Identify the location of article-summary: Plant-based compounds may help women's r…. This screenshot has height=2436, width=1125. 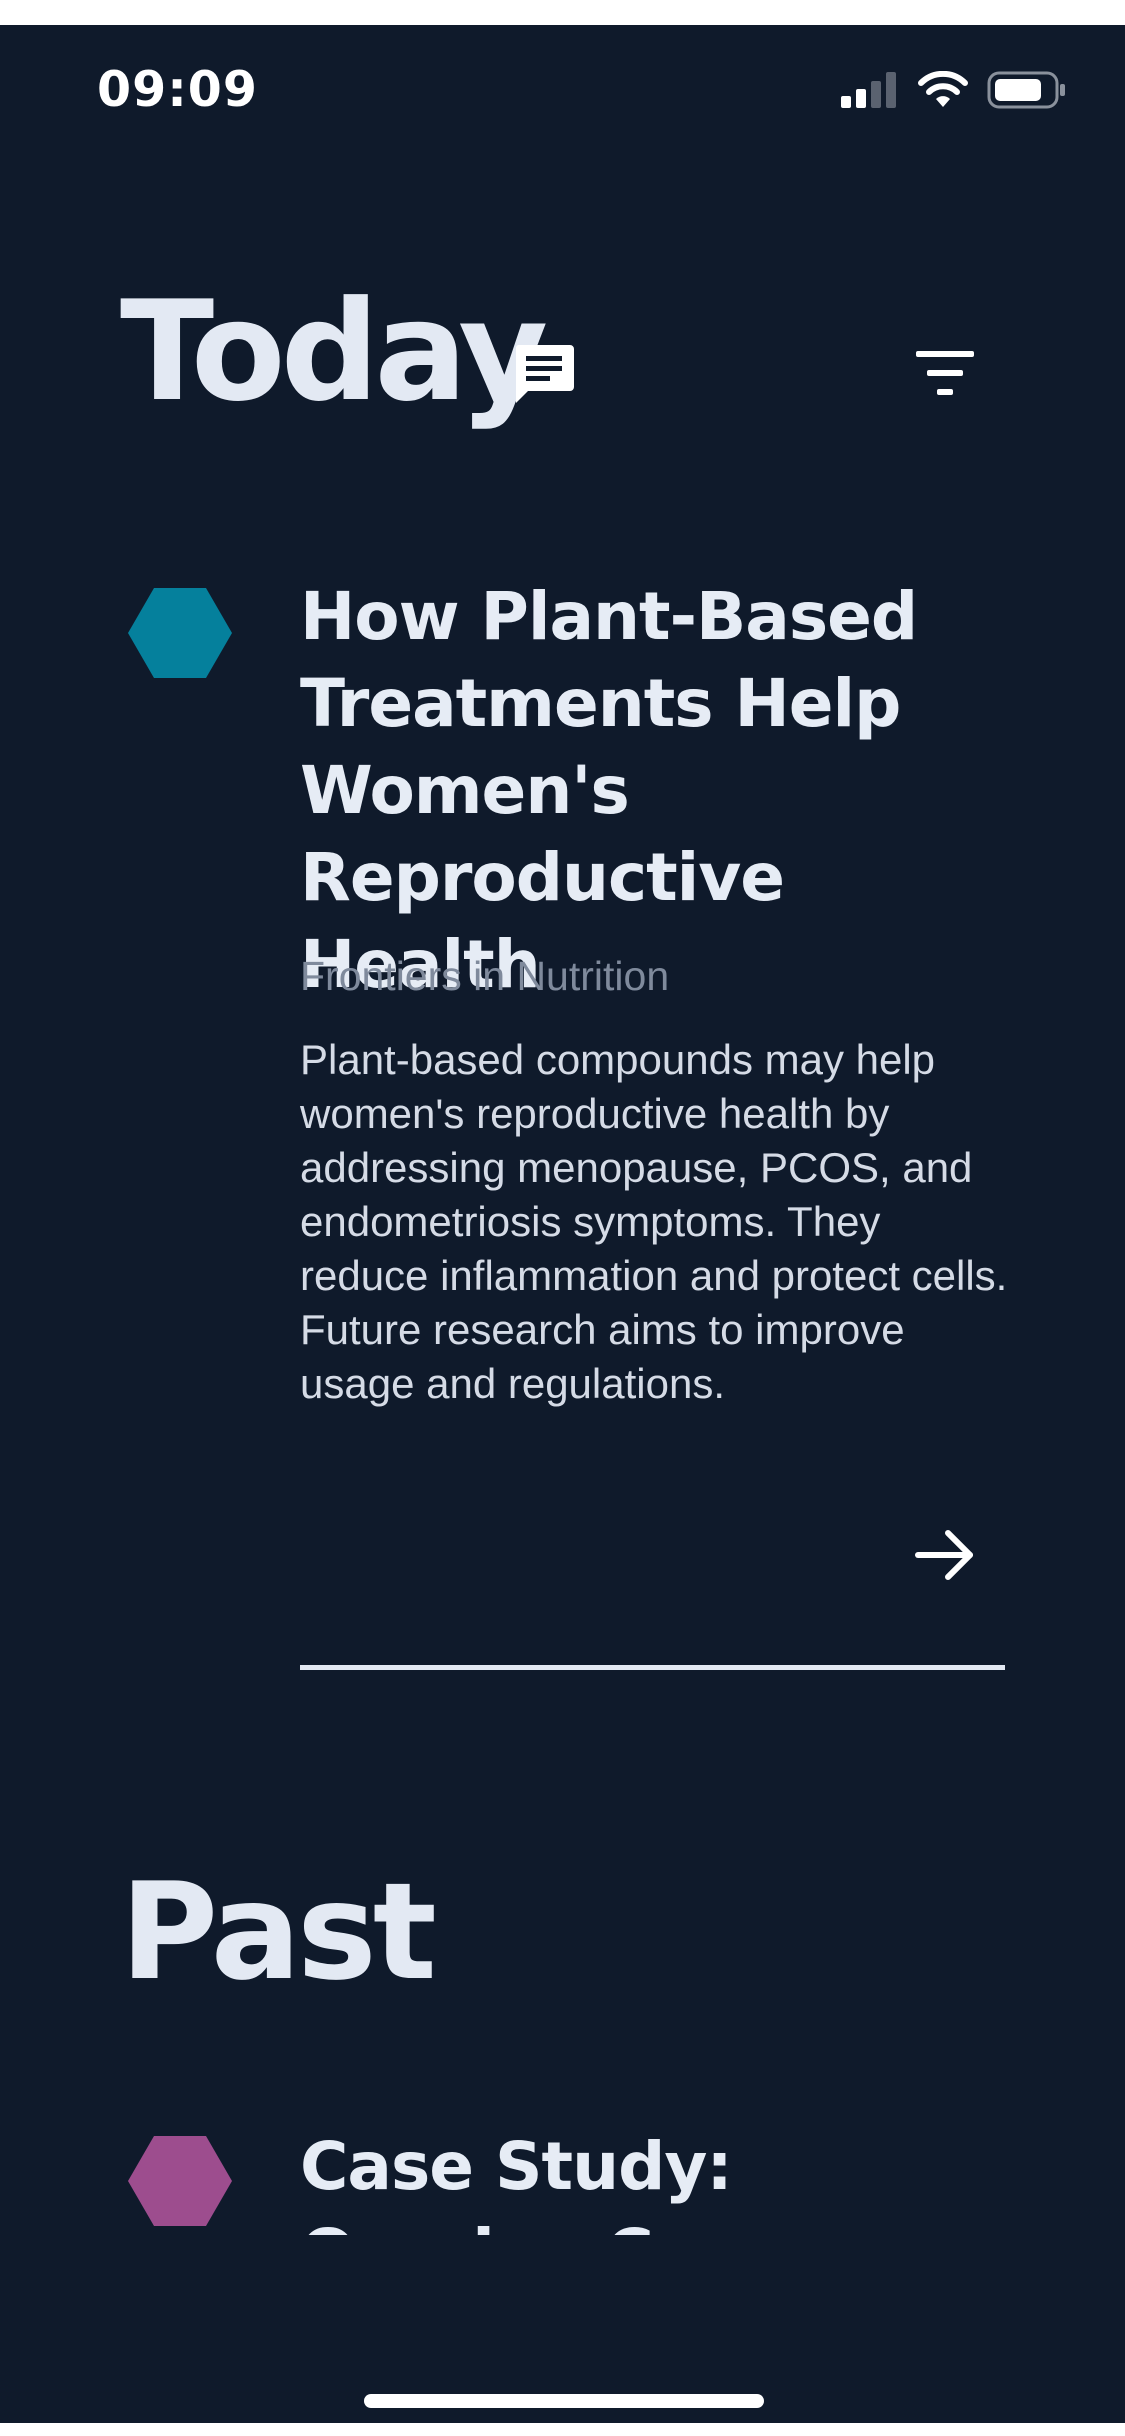
(654, 1221).